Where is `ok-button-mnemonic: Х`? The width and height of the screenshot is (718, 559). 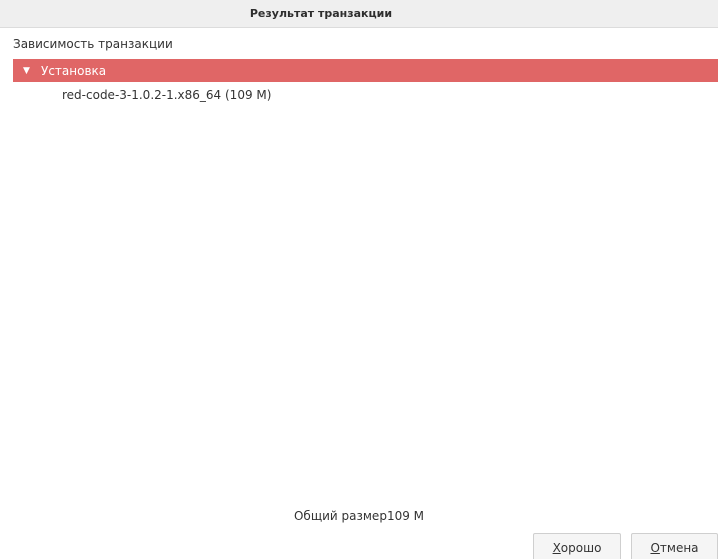 ok-button-mnemonic: Х is located at coordinates (556, 548).